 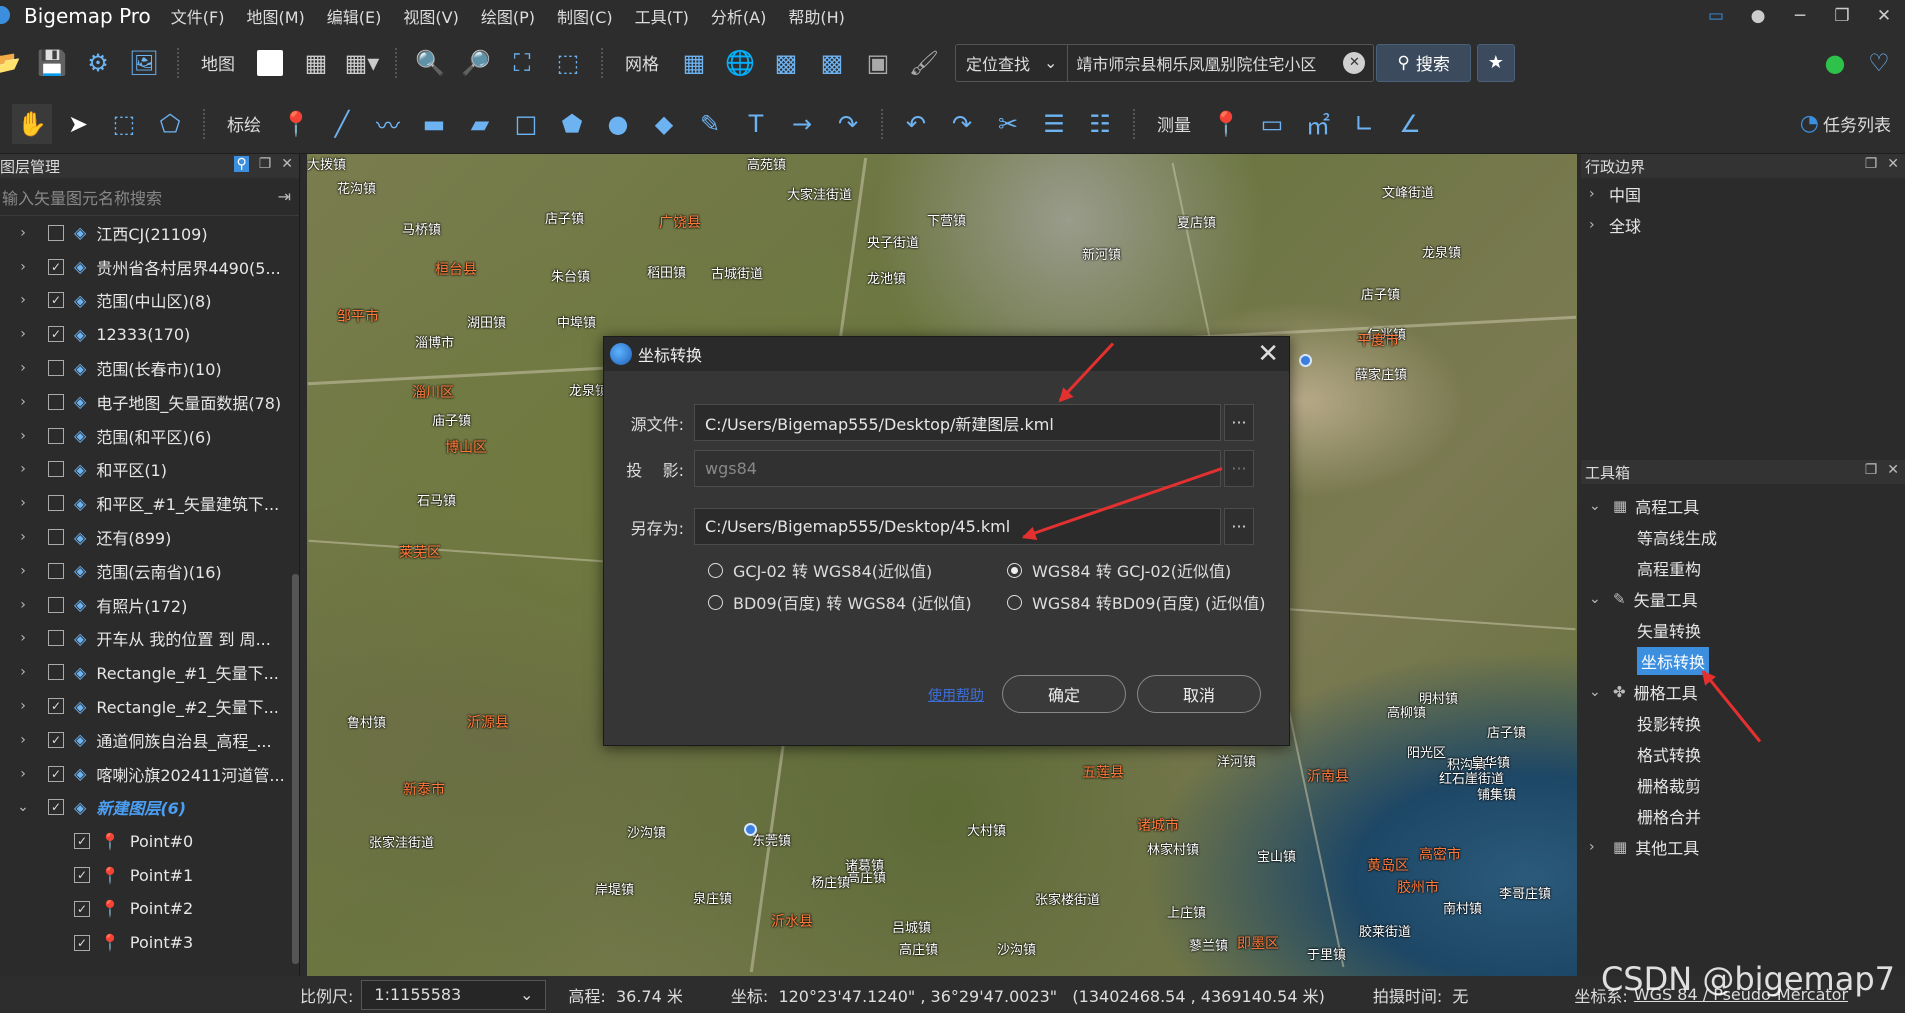 I want to click on select-polygon-icon: ⬠, so click(x=170, y=124).